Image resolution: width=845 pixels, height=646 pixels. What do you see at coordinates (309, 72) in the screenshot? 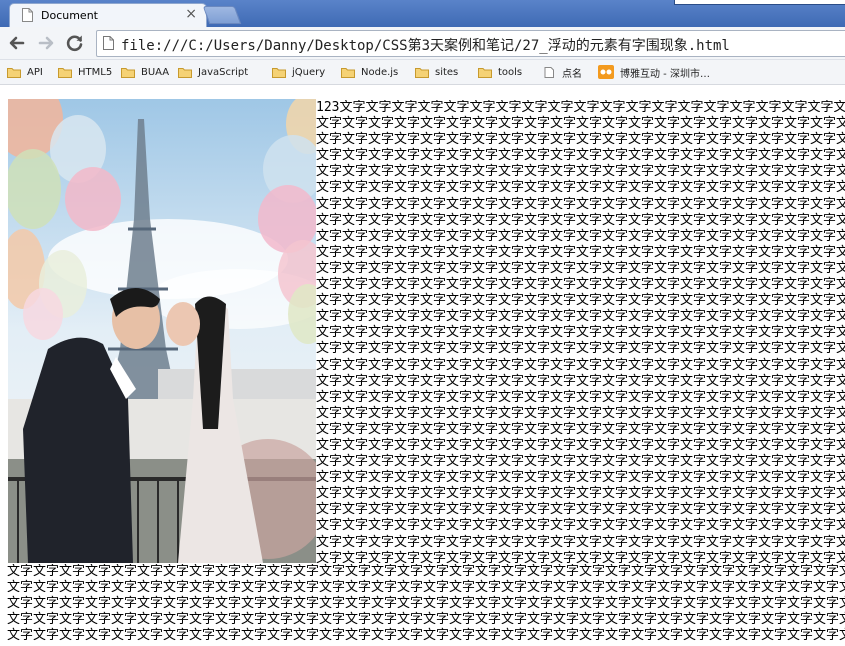
I see `bookmark-label: jQuery` at bounding box center [309, 72].